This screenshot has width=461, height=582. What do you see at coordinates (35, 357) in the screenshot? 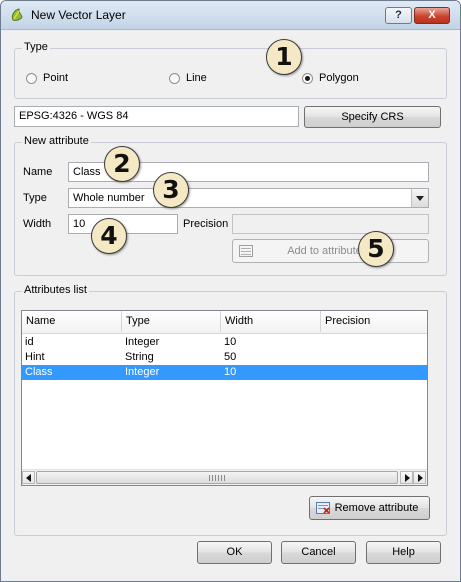
I see `cell-name: Hint` at bounding box center [35, 357].